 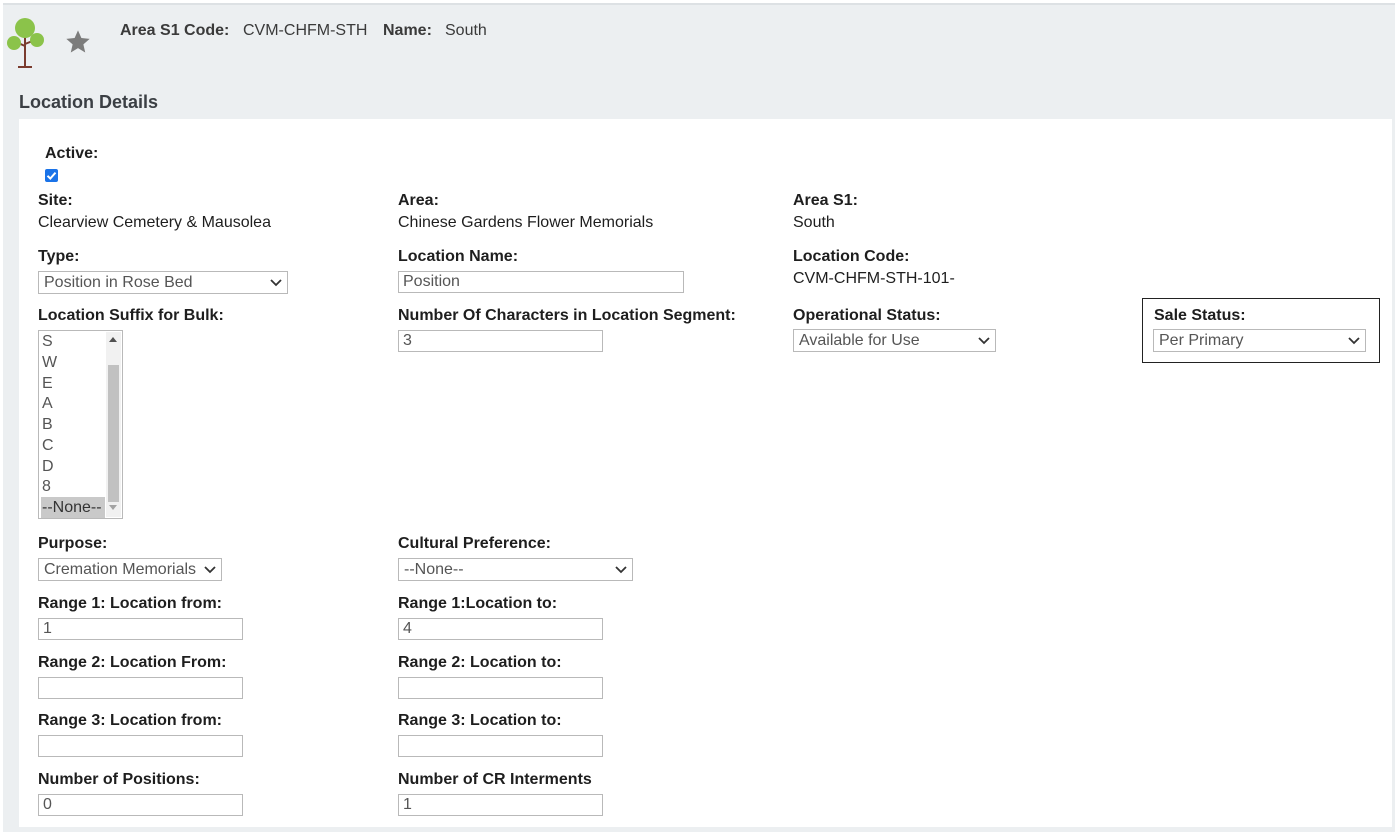 I want to click on area-label: Area:, so click(x=418, y=200).